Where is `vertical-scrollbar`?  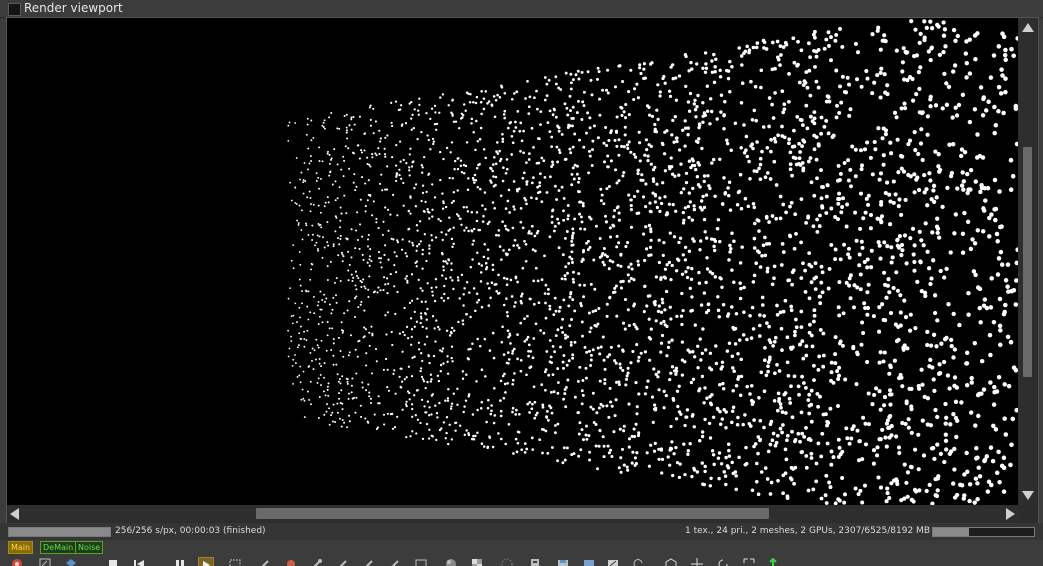 vertical-scrollbar is located at coordinates (1027, 261).